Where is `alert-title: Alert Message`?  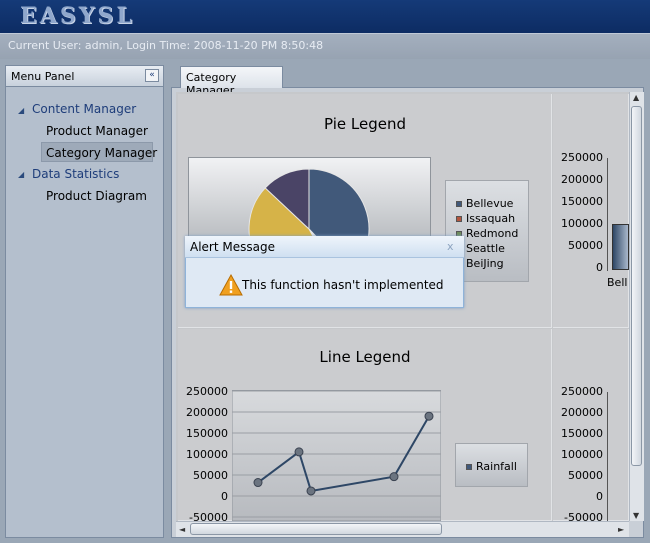
alert-title: Alert Message is located at coordinates (232, 247).